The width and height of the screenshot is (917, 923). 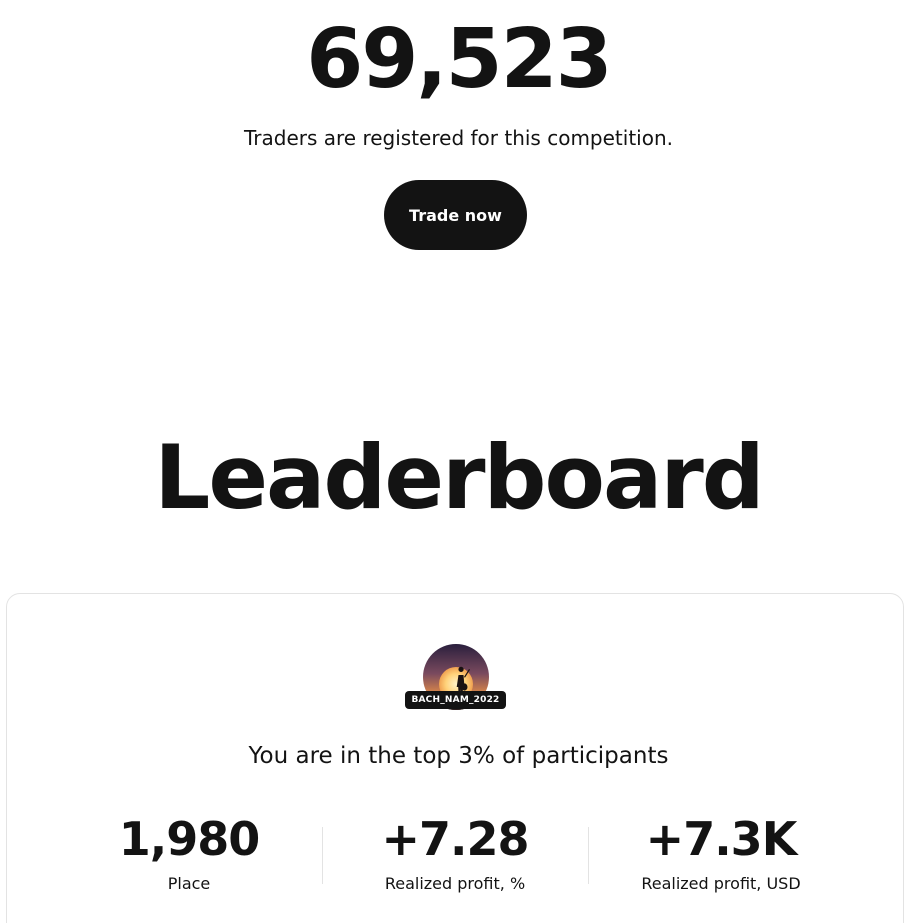 What do you see at coordinates (455, 839) in the screenshot?
I see `stat-realized-profit-percent-value: +7.28` at bounding box center [455, 839].